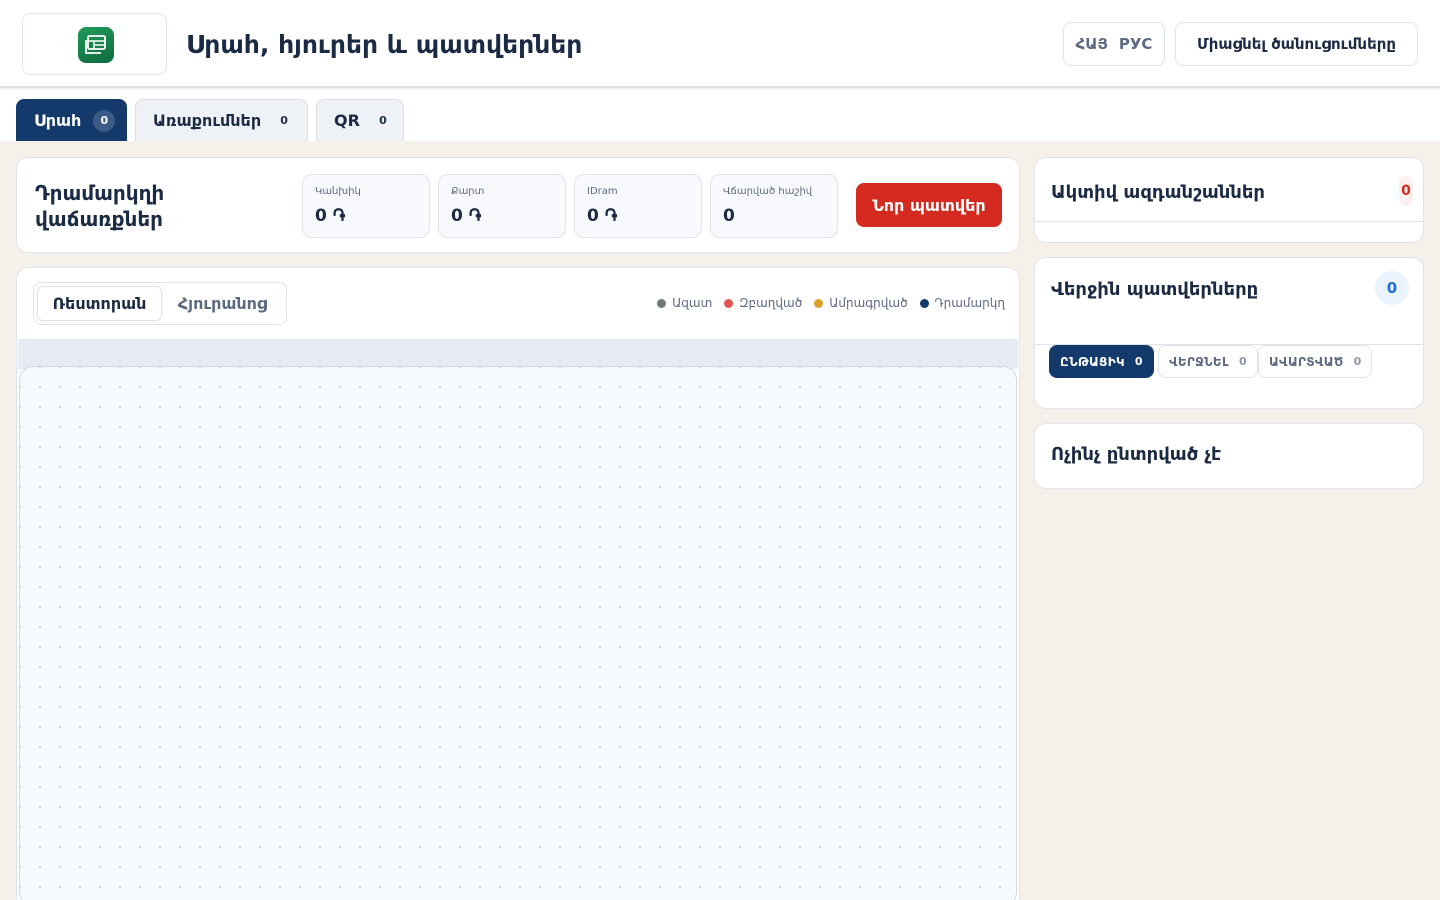 This screenshot has height=900, width=1440. I want to click on tab-label: Սրահ, so click(58, 120).